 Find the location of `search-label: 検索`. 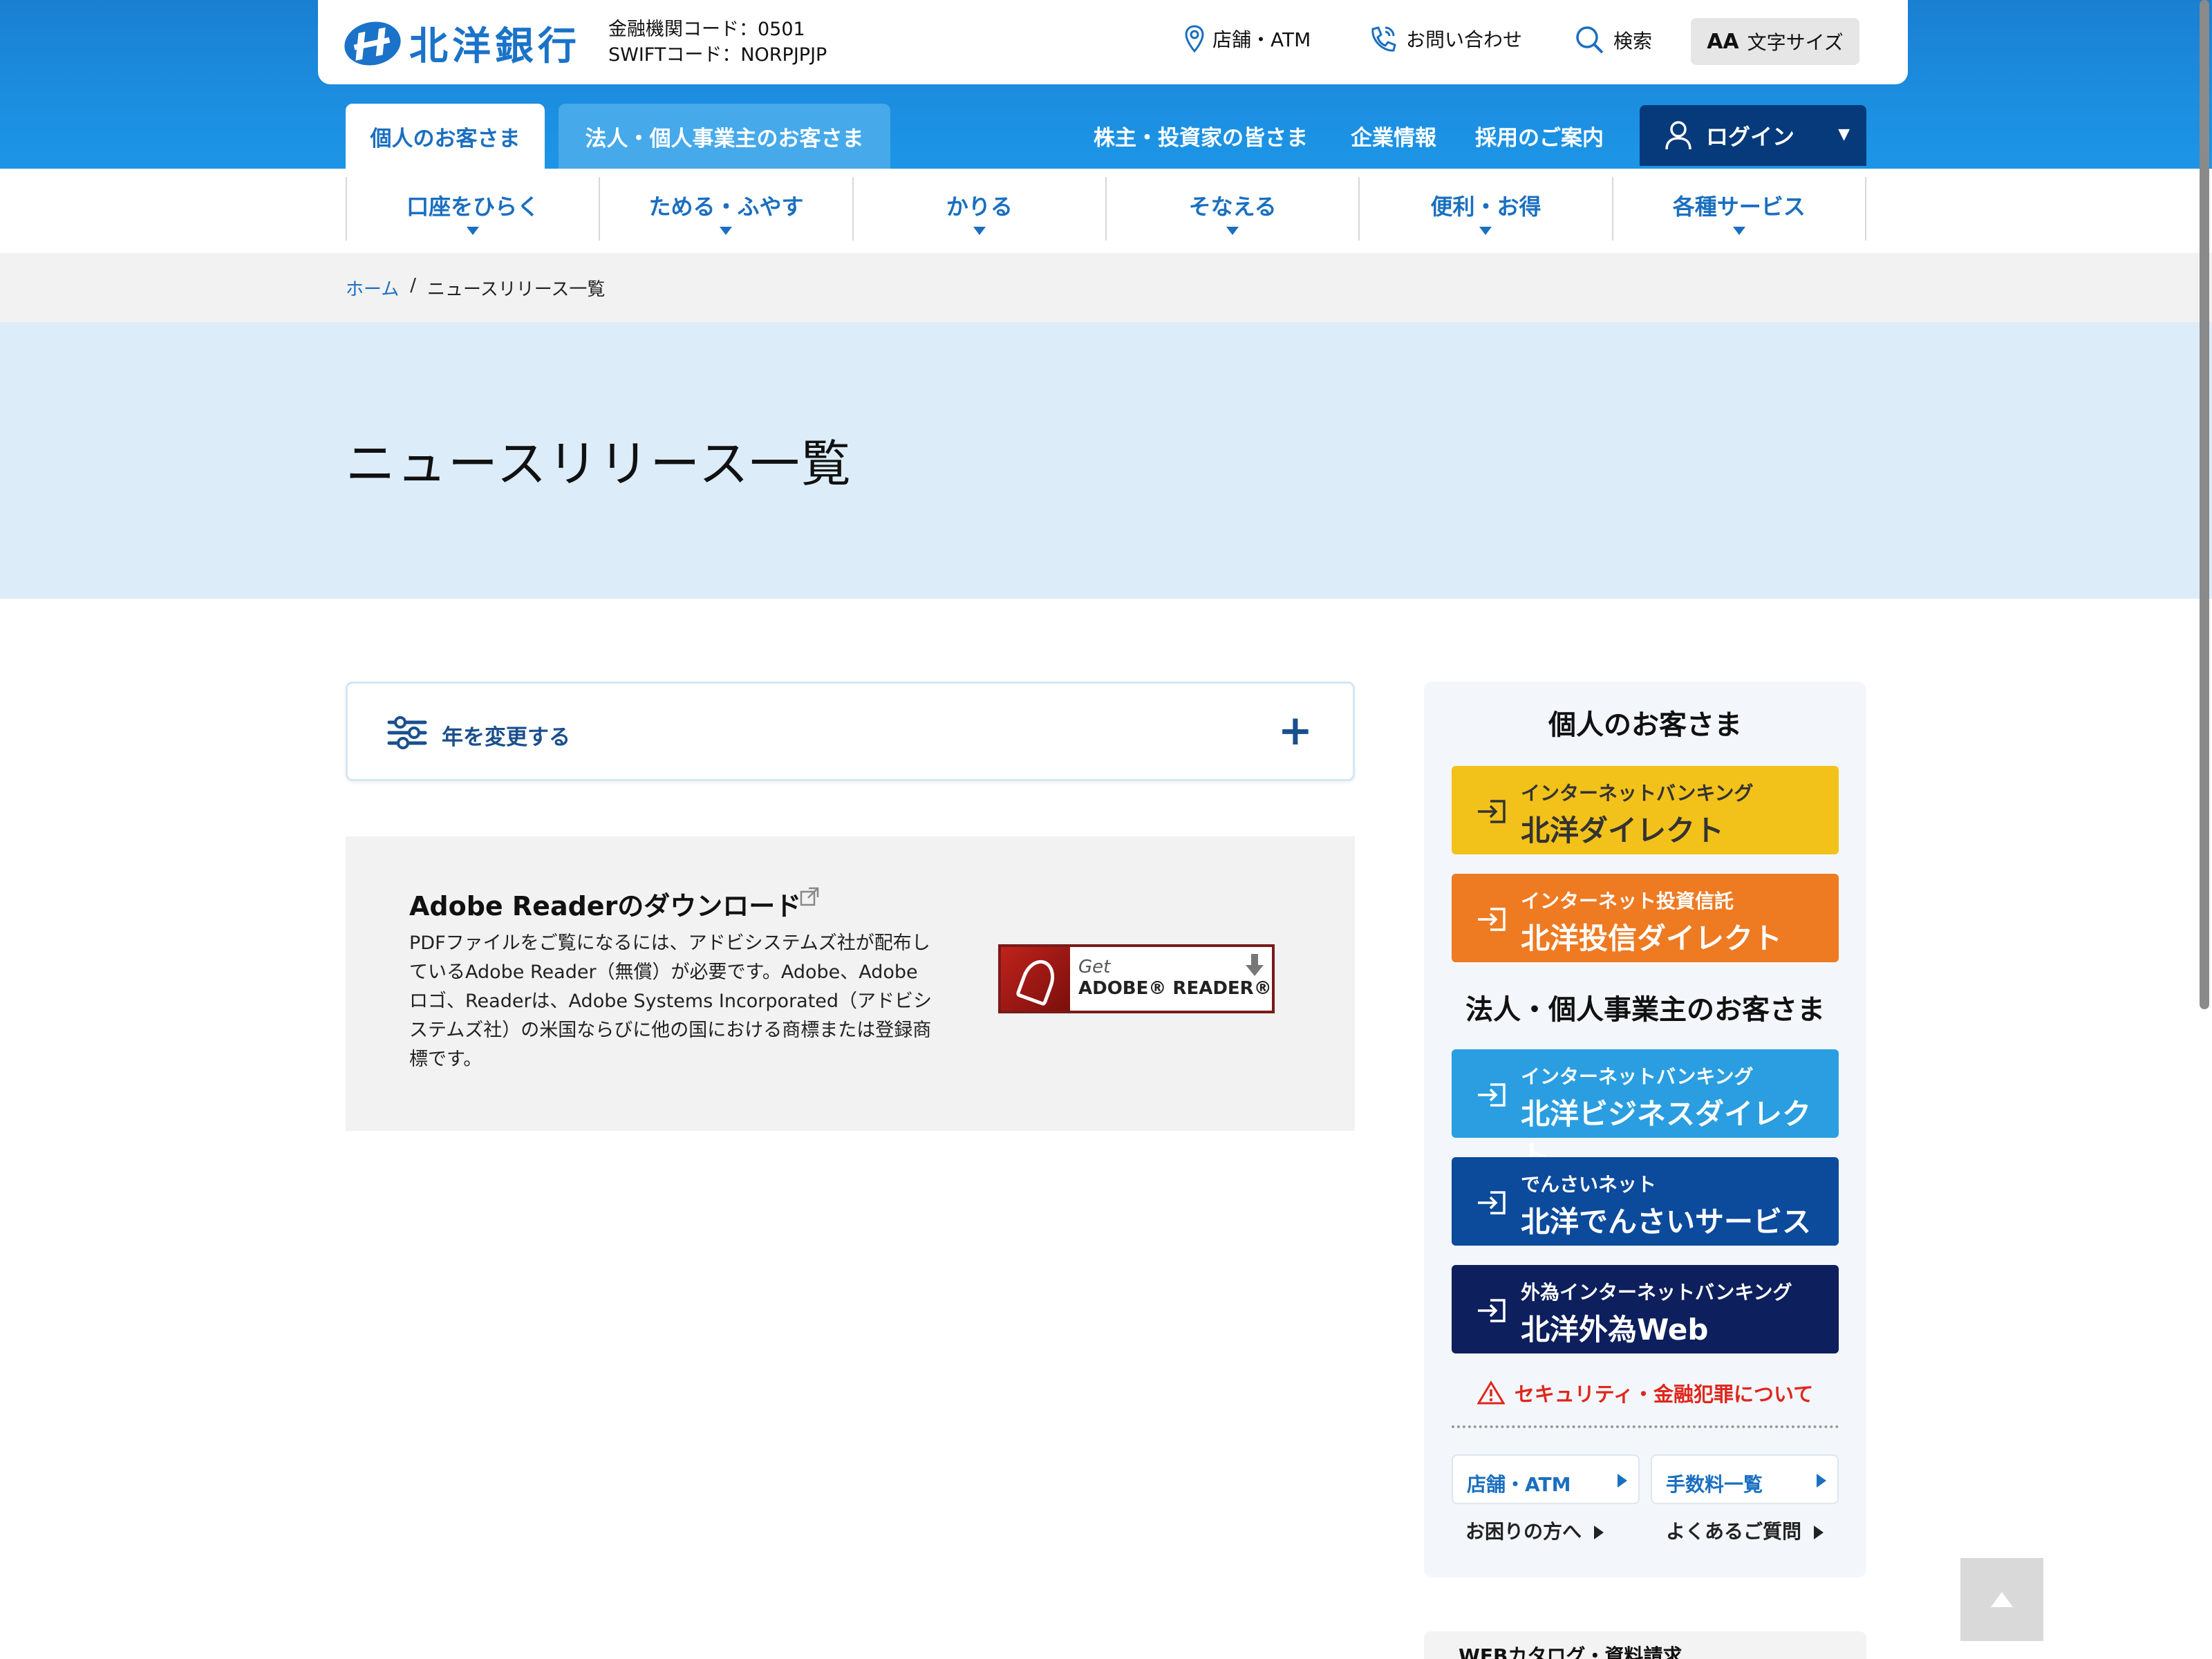

search-label: 検索 is located at coordinates (1633, 41).